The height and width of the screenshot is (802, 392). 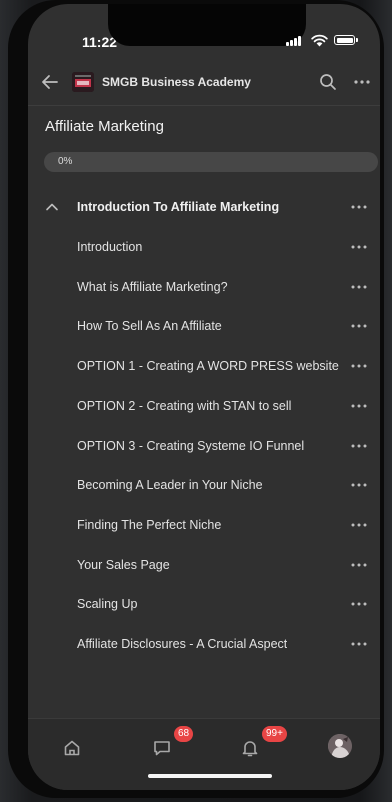 What do you see at coordinates (107, 604) in the screenshot?
I see `lesson-title: Scaling Up` at bounding box center [107, 604].